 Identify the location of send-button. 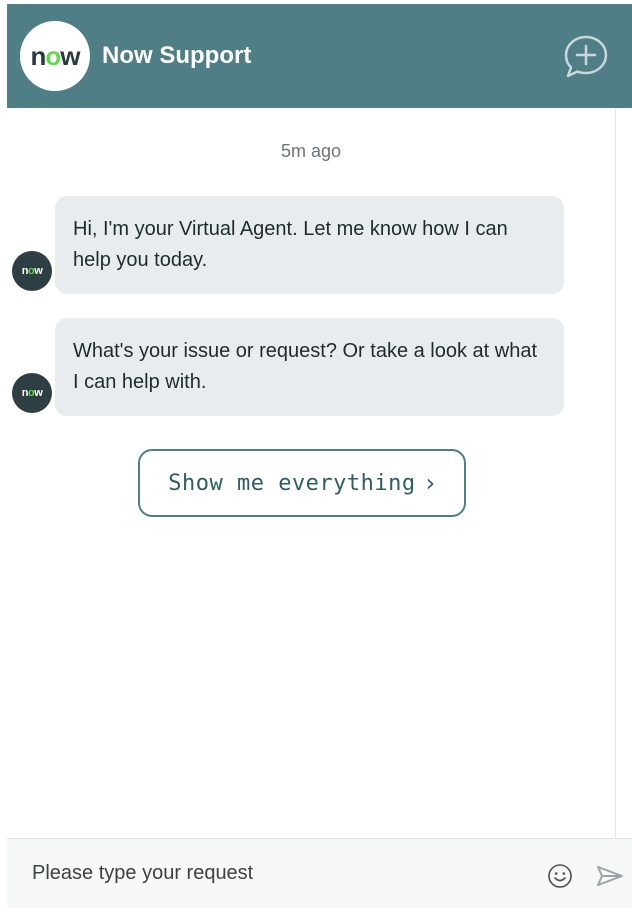
(610, 878).